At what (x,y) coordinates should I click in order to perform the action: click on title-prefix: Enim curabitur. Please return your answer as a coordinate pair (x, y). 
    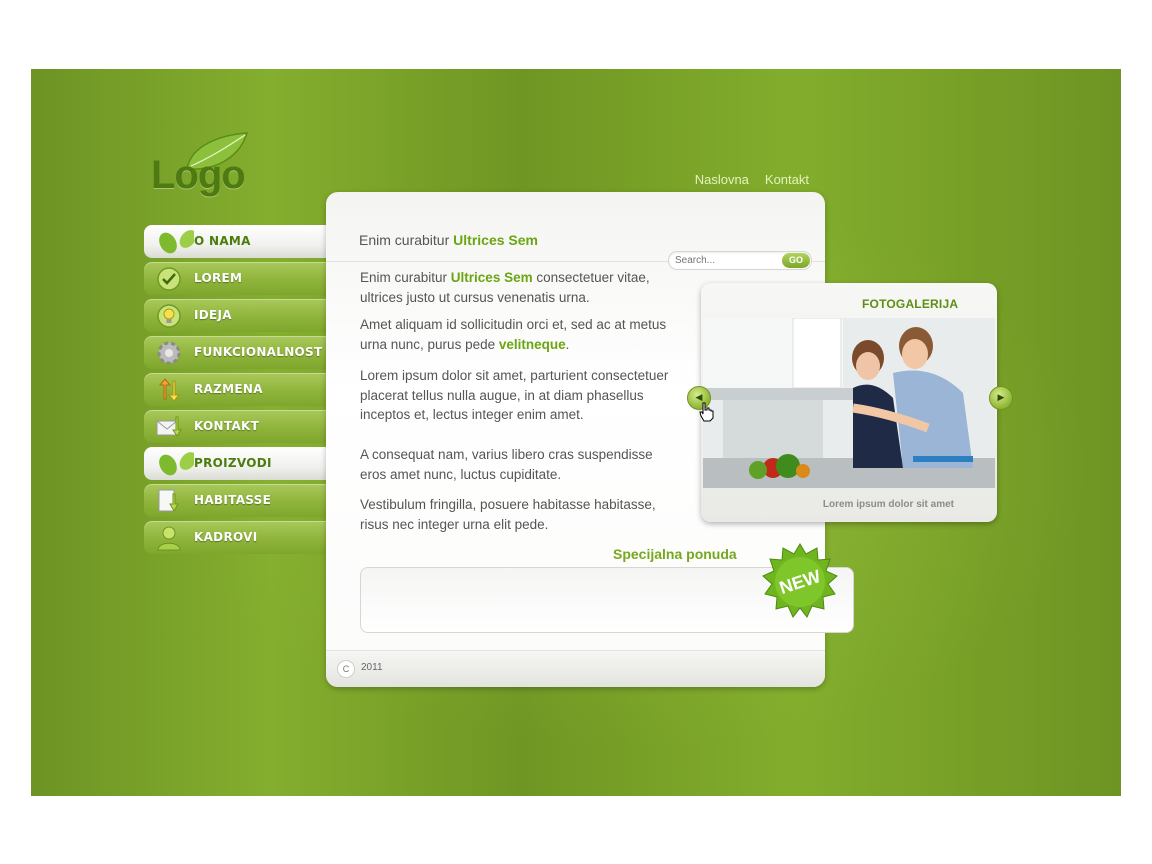
    Looking at the image, I should click on (406, 240).